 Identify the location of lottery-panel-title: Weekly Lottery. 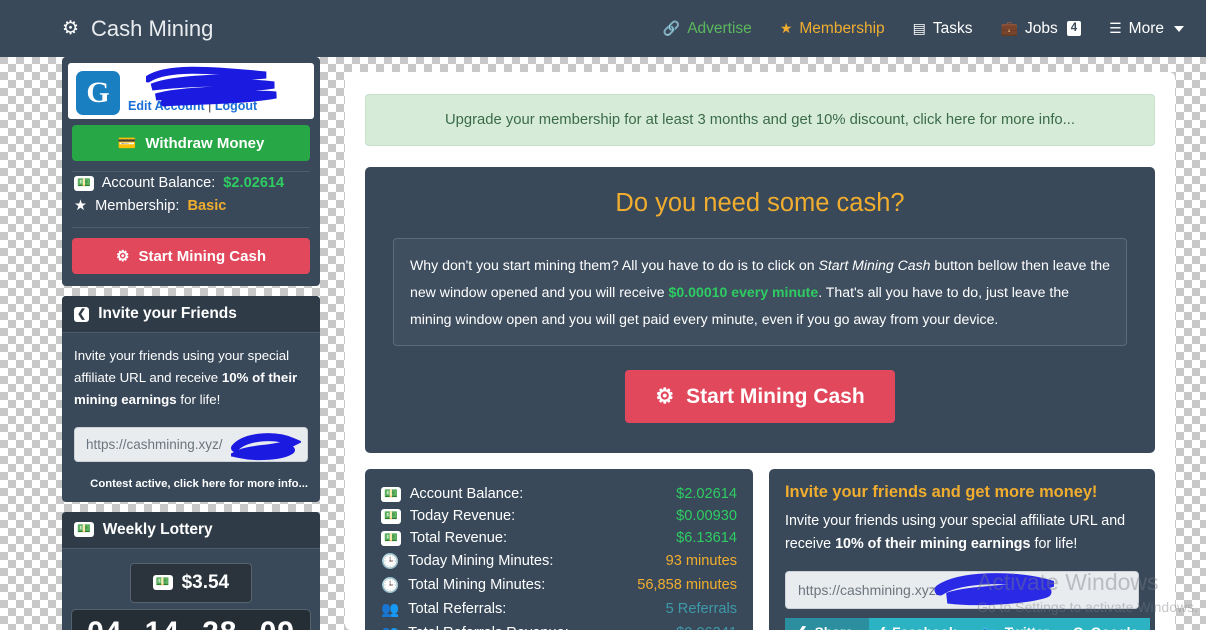
(157, 529).